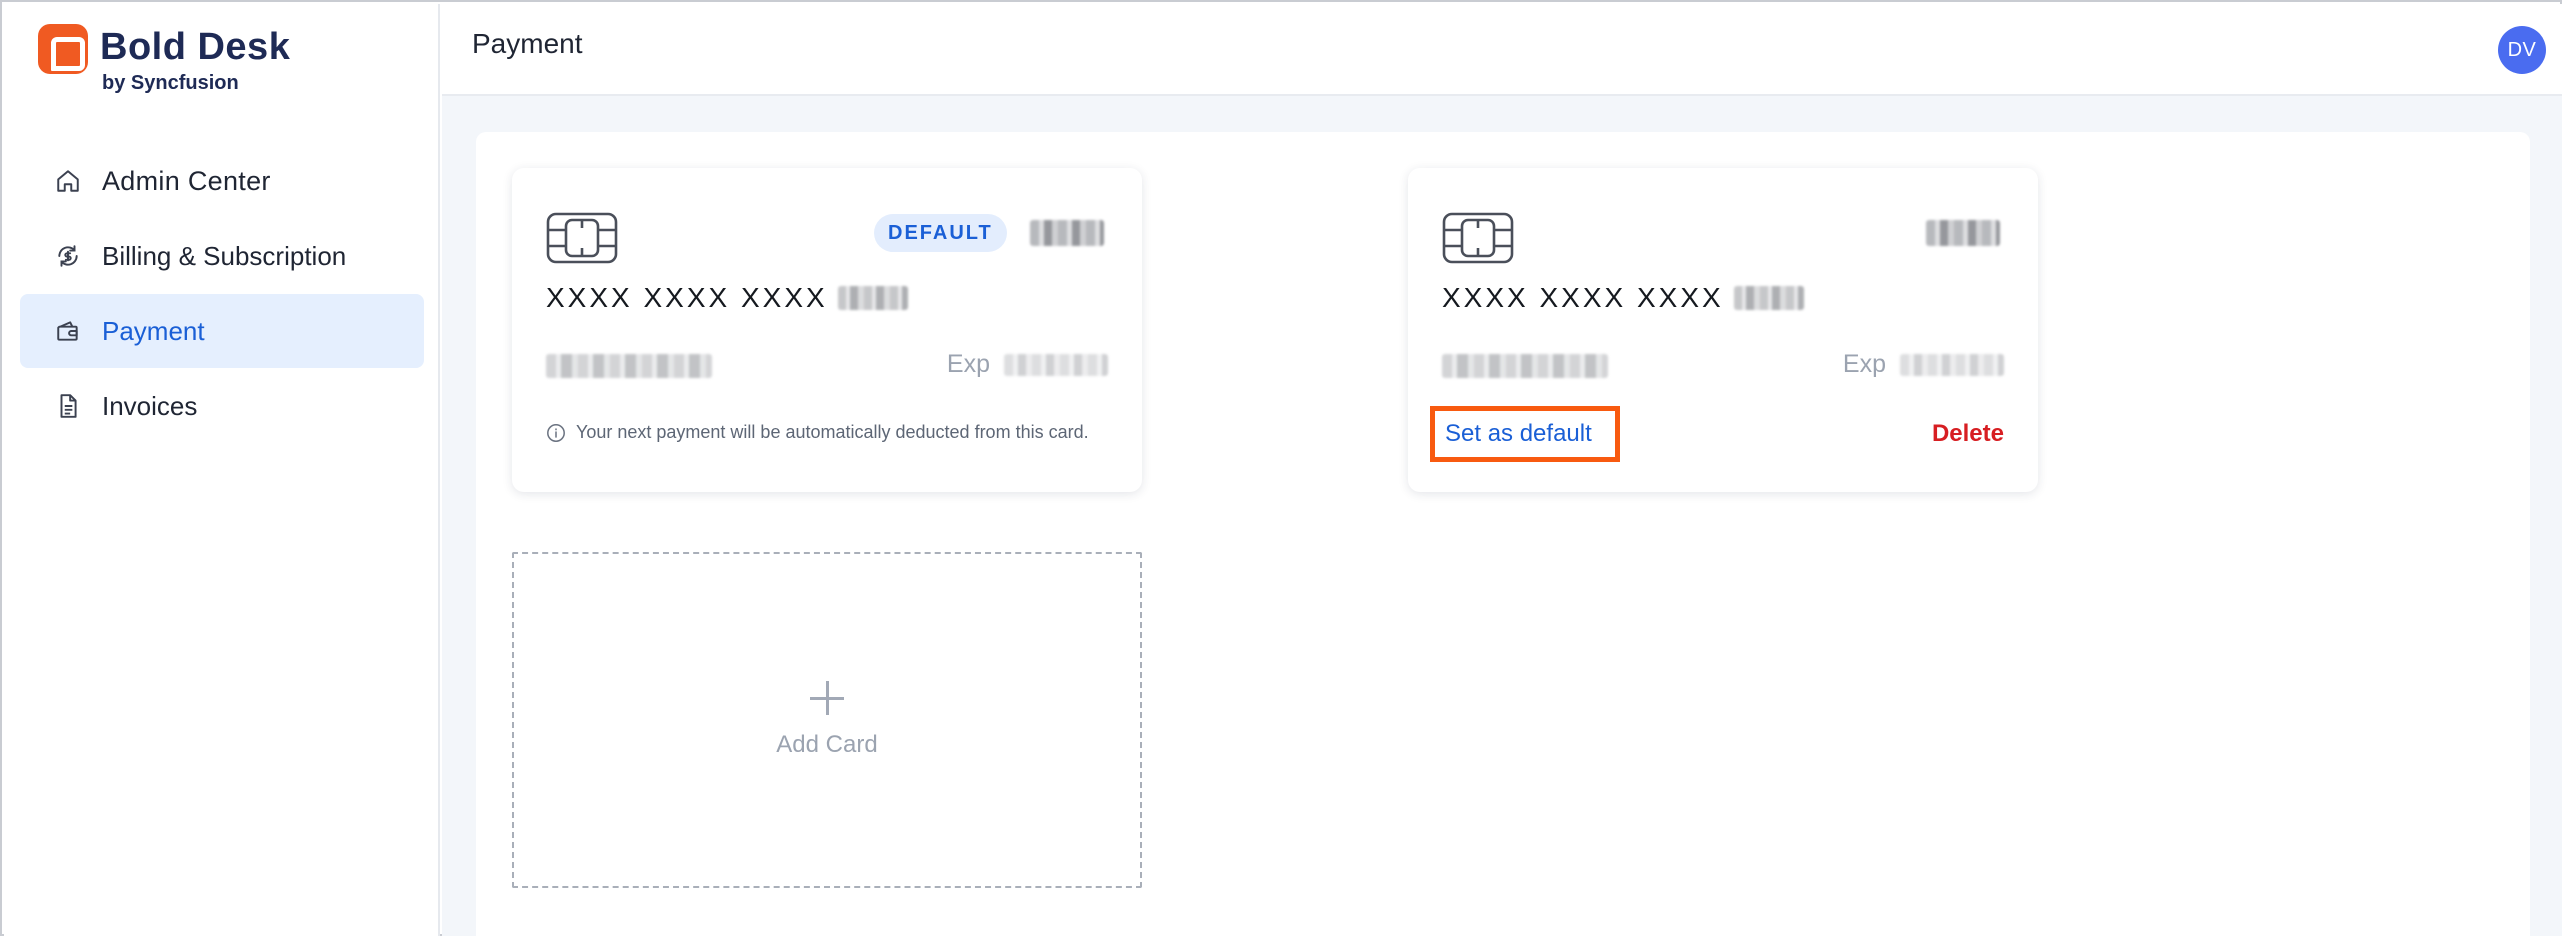 This screenshot has height=952, width=2562. What do you see at coordinates (222, 331) in the screenshot?
I see `sidebar-item-payment: Payment` at bounding box center [222, 331].